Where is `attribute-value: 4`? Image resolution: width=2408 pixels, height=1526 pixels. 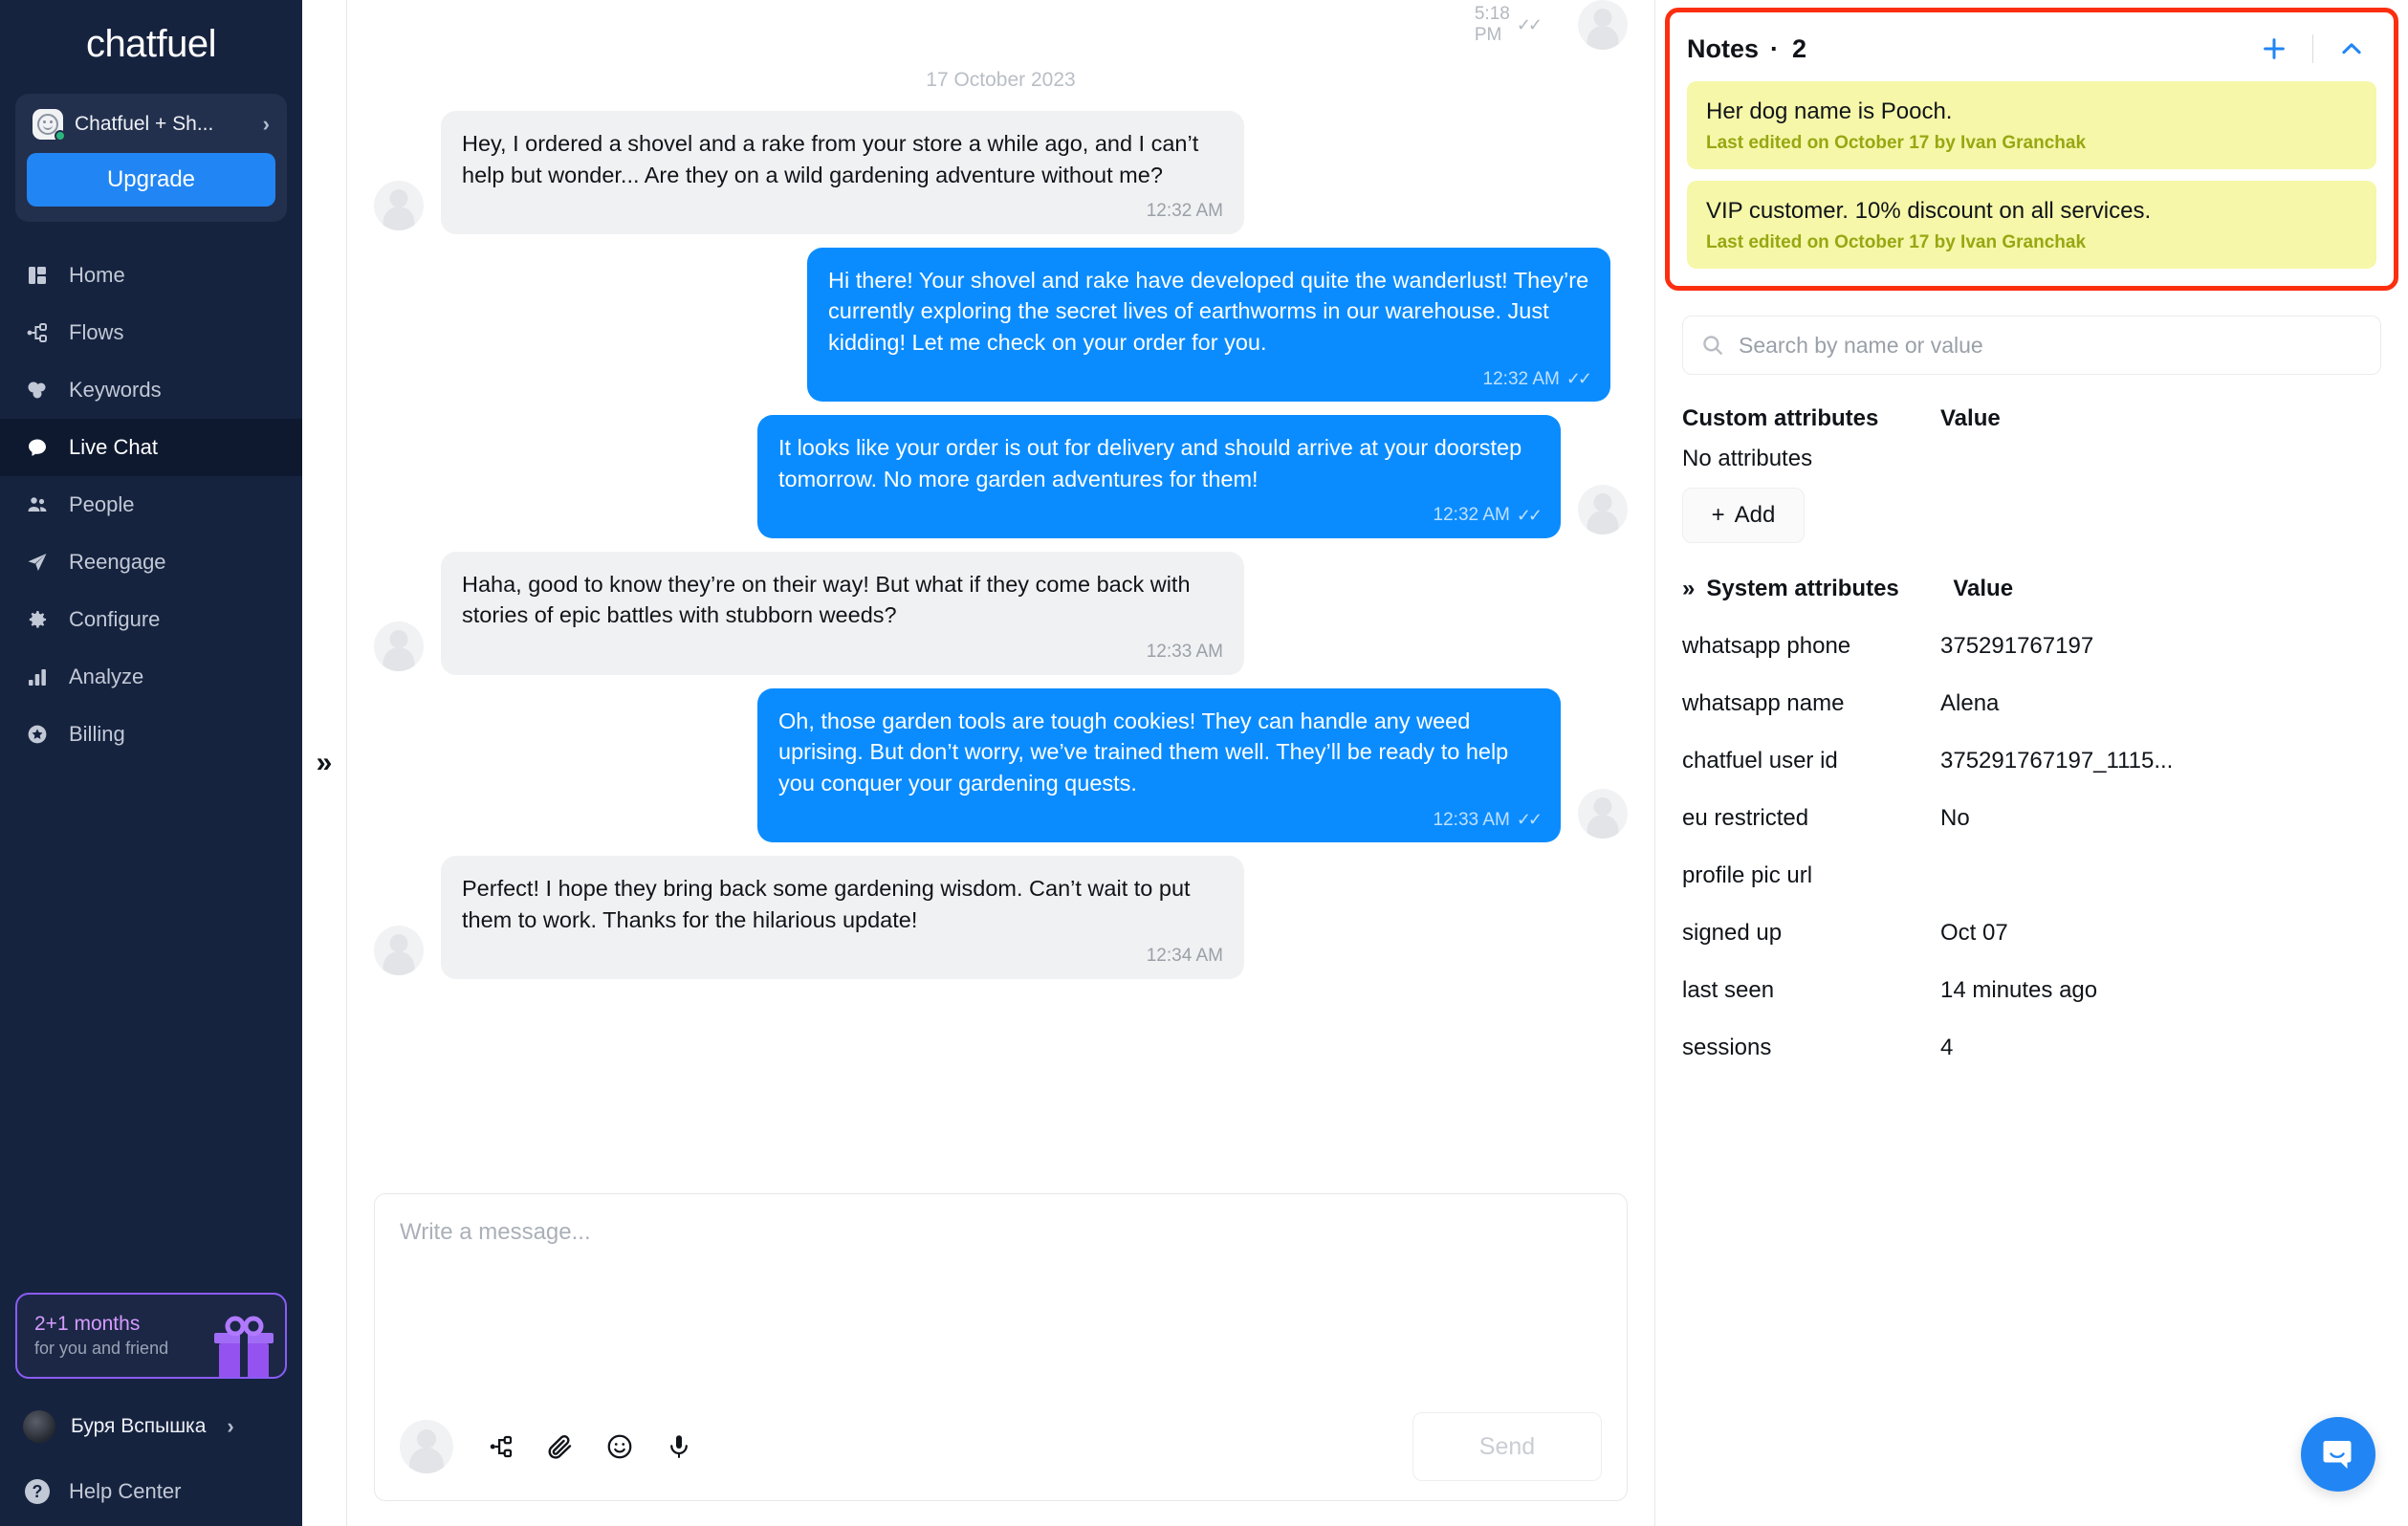
attribute-value: 4 is located at coordinates (1947, 1048).